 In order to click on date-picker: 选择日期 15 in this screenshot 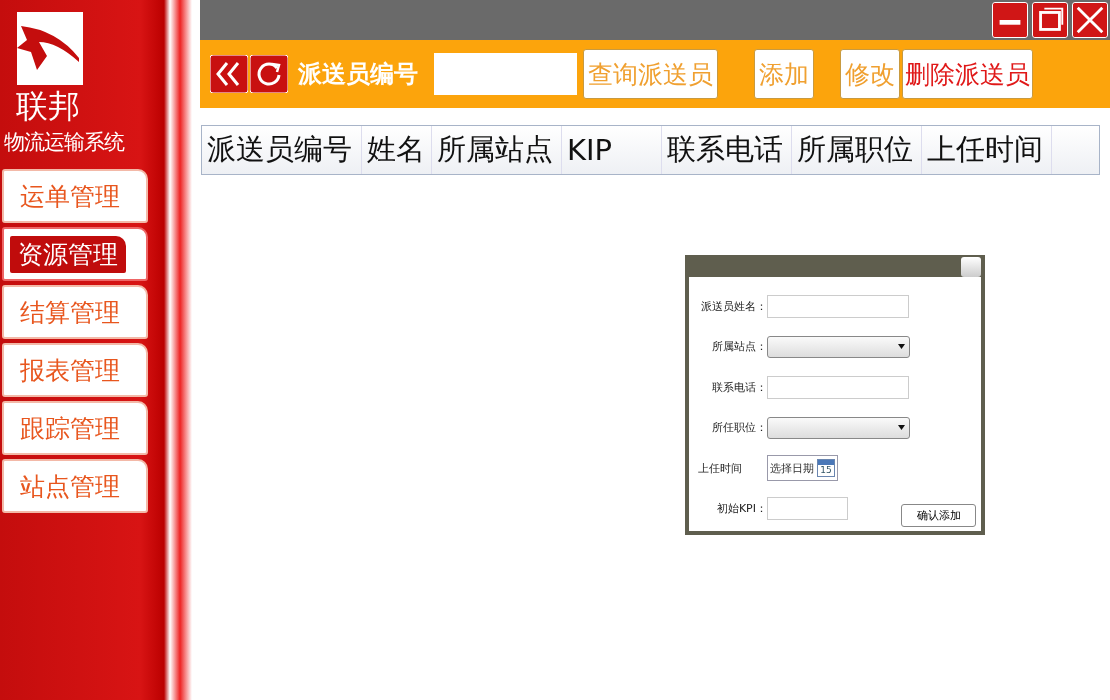, I will do `click(802, 468)`.